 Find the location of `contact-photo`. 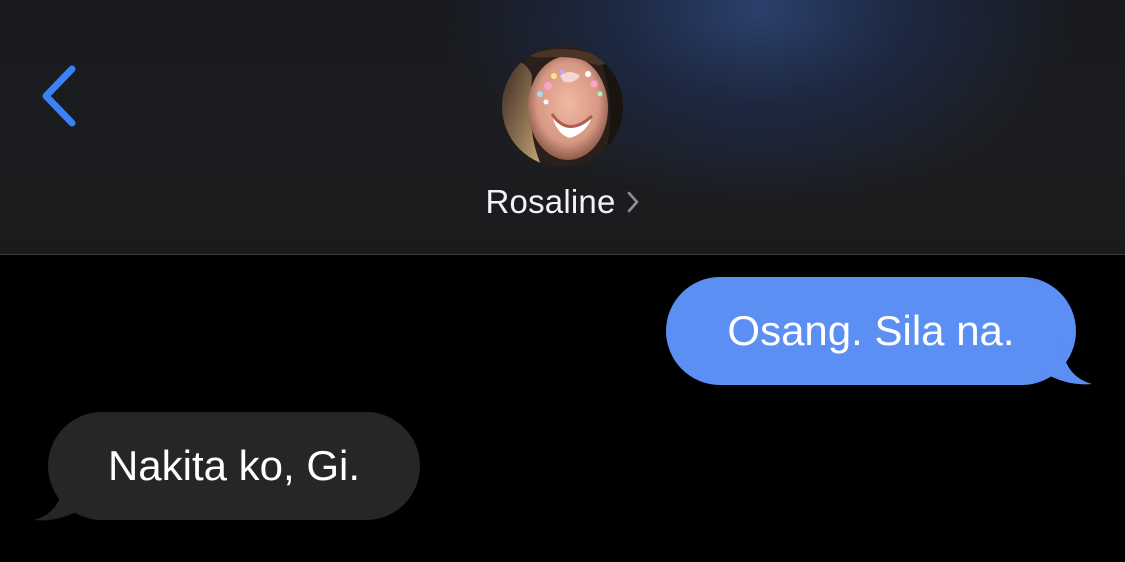

contact-photo is located at coordinates (562, 106).